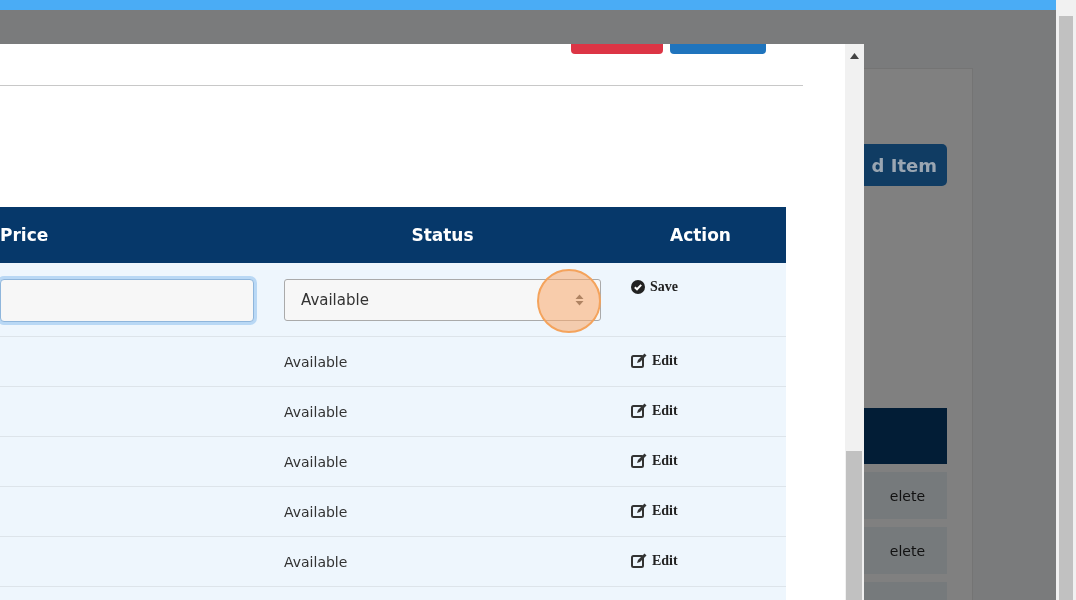  What do you see at coordinates (854, 56) in the screenshot?
I see `scroll-up-icon` at bounding box center [854, 56].